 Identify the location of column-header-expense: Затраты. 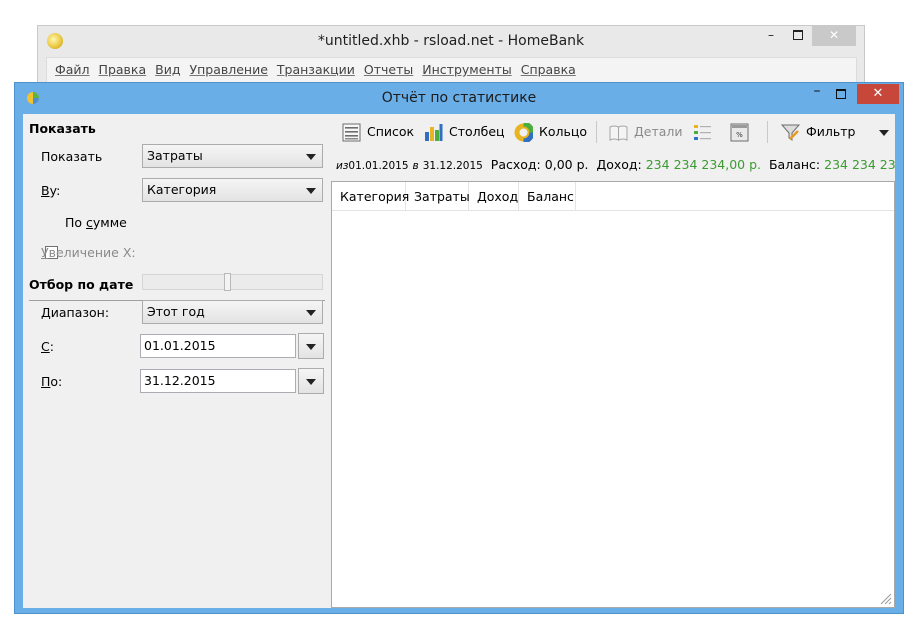
(438, 196).